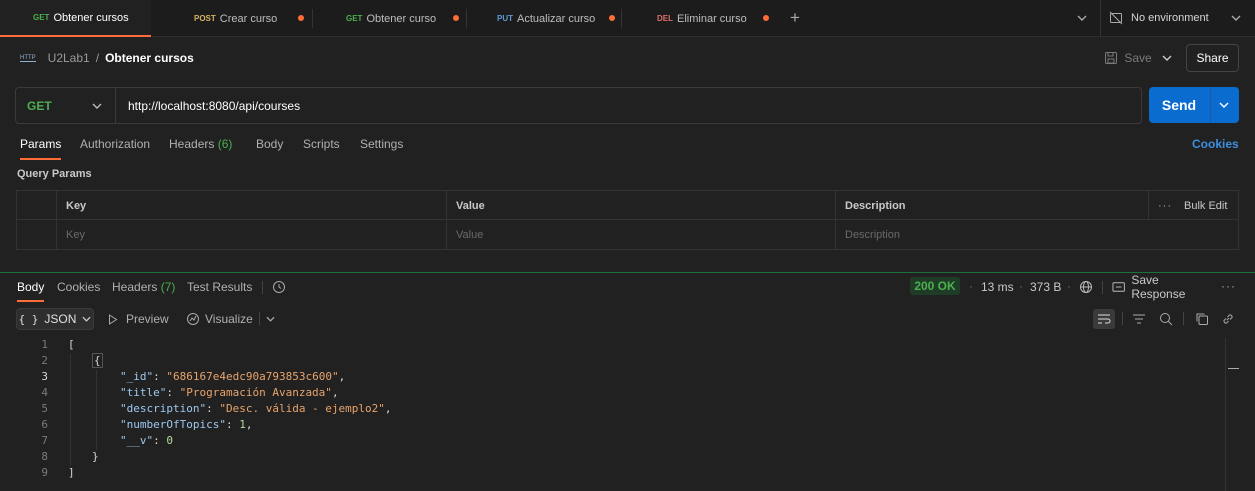 The width and height of the screenshot is (1255, 491). What do you see at coordinates (91, 17) in the screenshot?
I see `tab-label: Obtener cursos` at bounding box center [91, 17].